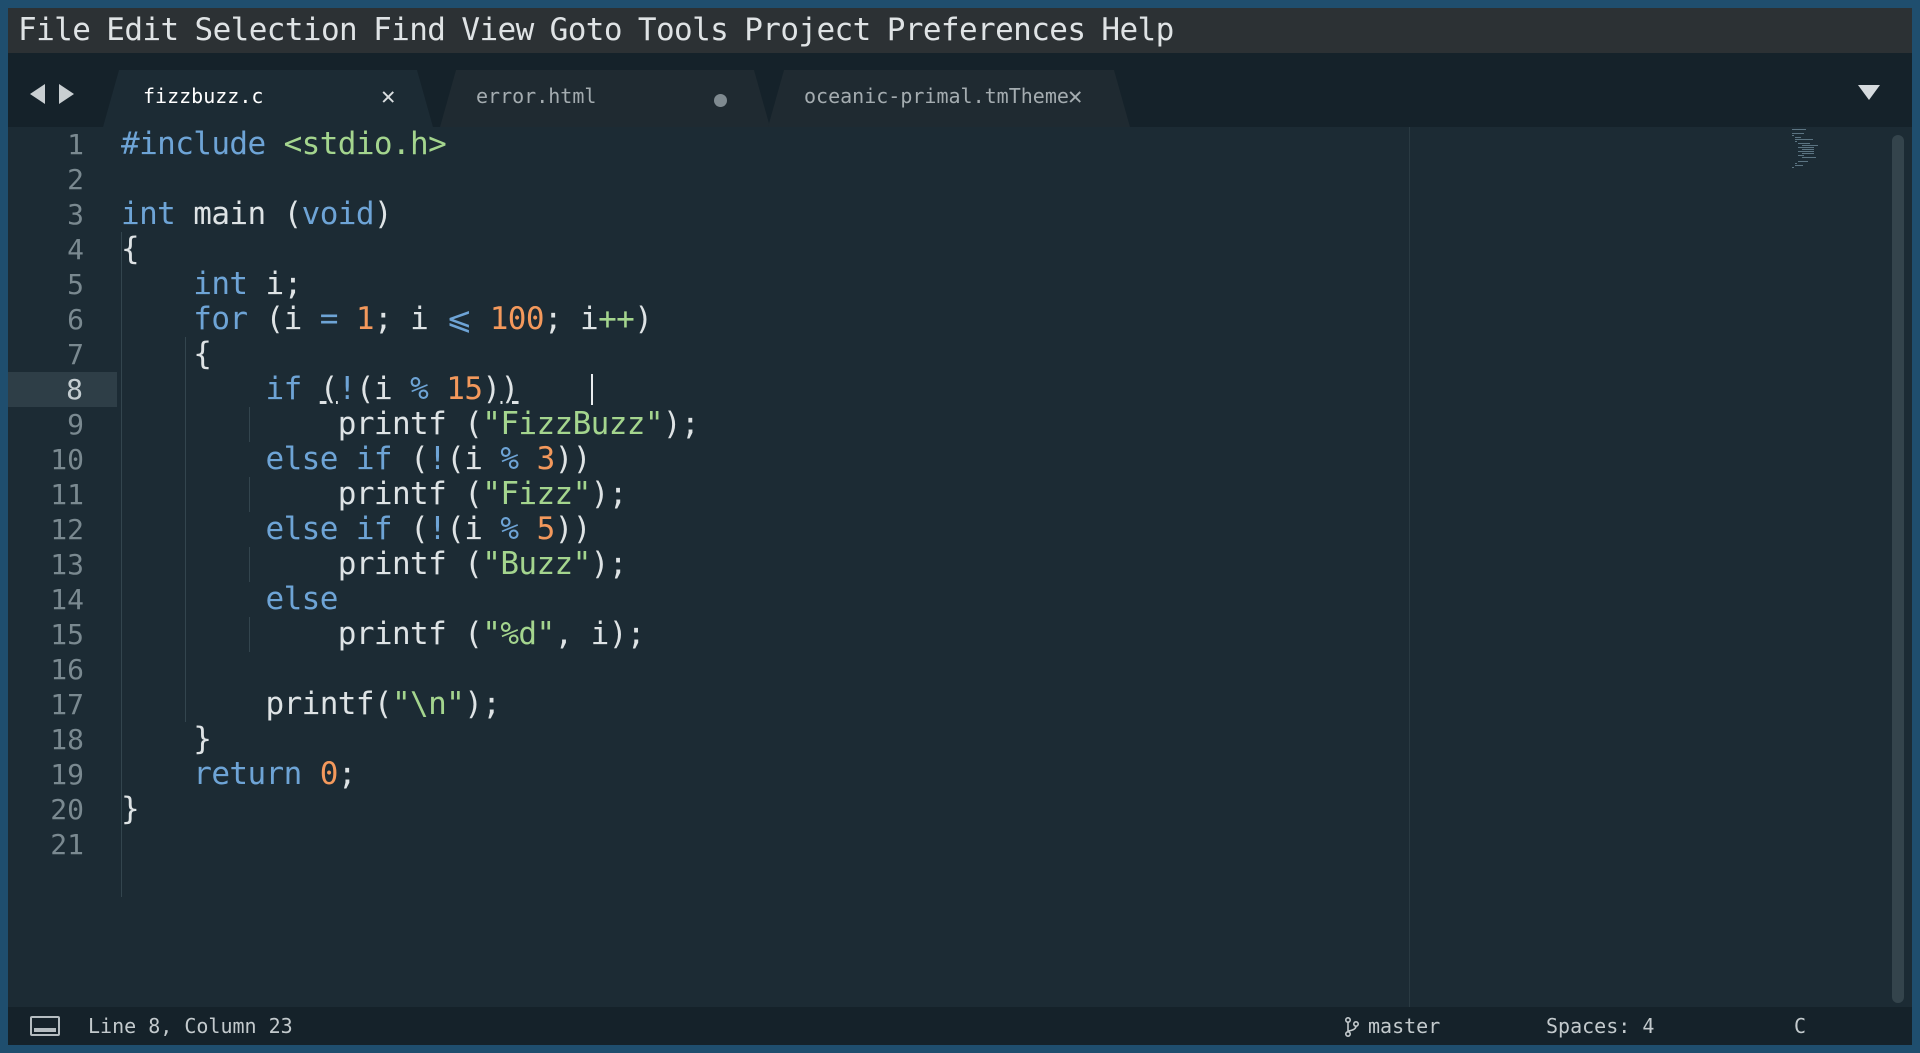  What do you see at coordinates (52, 30) in the screenshot?
I see `menu-file: File` at bounding box center [52, 30].